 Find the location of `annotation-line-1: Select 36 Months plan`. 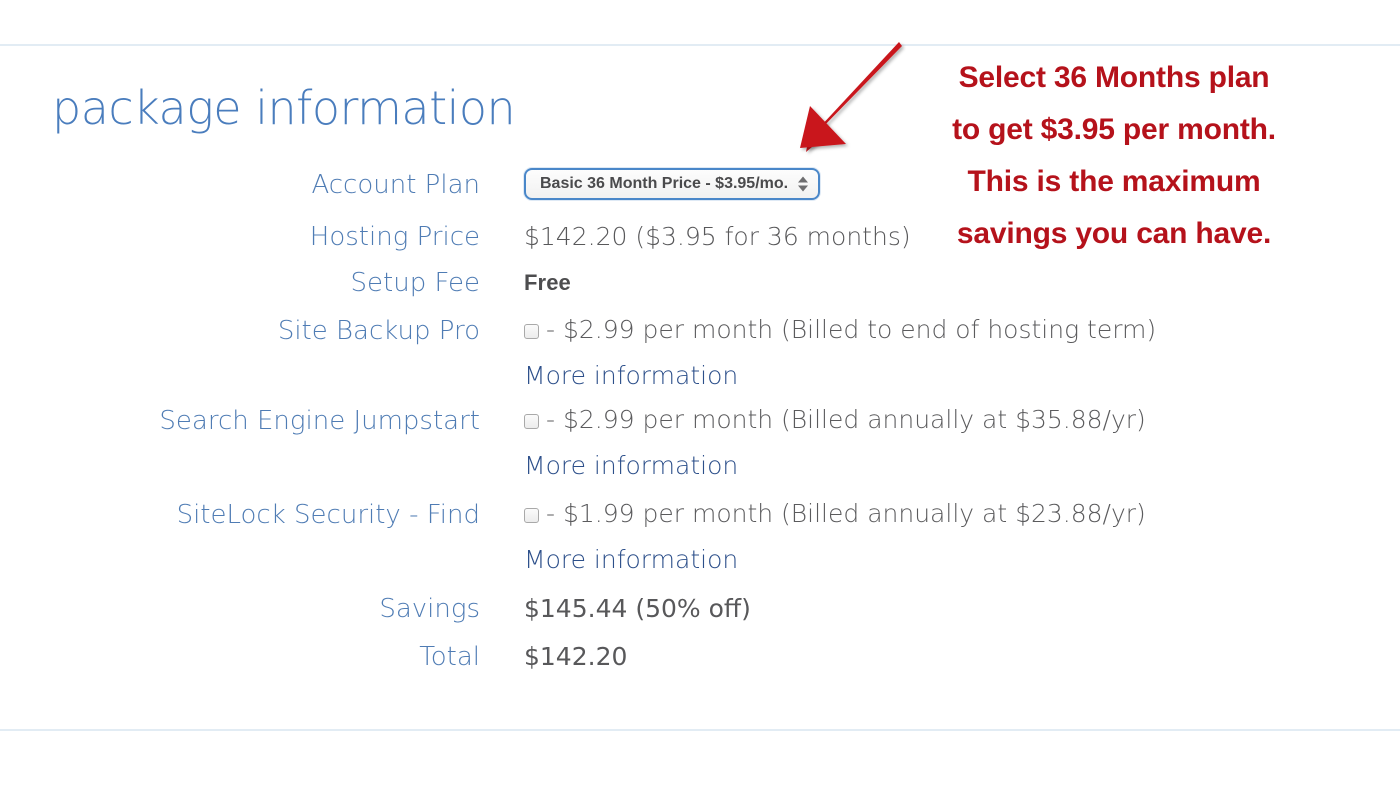

annotation-line-1: Select 36 Months plan is located at coordinates (1114, 77).